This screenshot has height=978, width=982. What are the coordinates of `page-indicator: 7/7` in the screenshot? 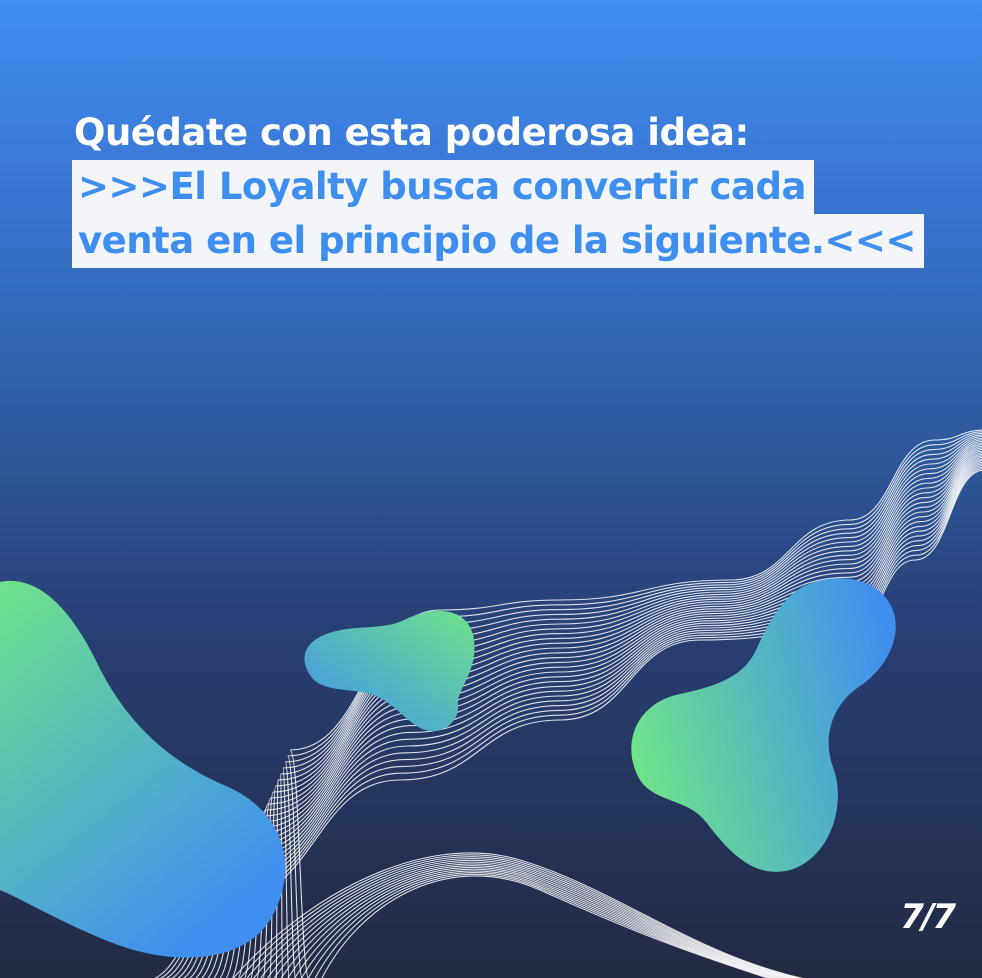 It's located at (928, 917).